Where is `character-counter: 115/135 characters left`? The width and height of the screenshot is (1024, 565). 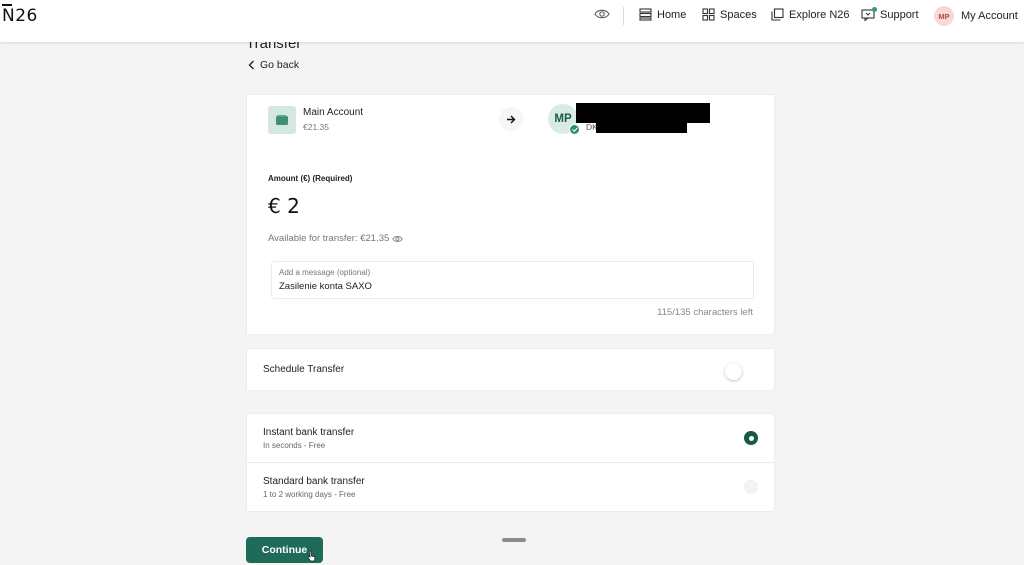 character-counter: 115/135 characters left is located at coordinates (705, 312).